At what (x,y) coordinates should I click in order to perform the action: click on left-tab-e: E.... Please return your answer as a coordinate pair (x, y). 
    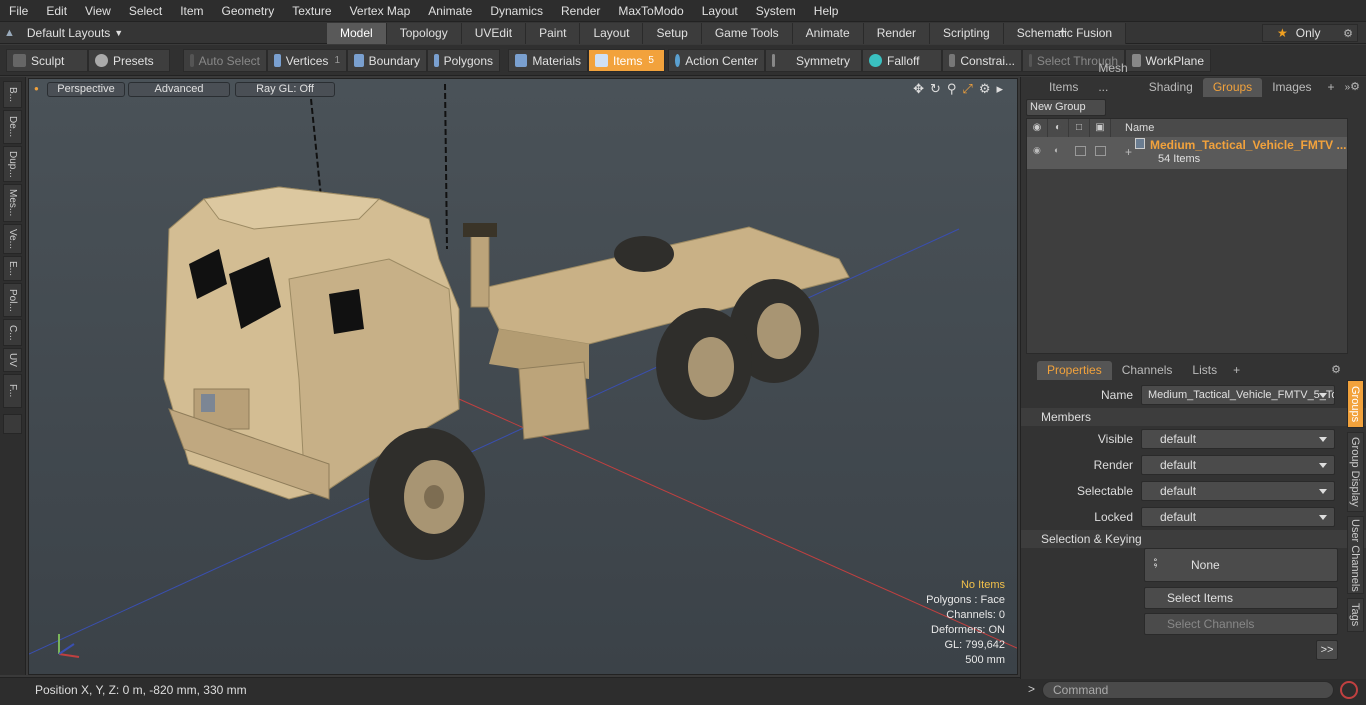
    Looking at the image, I should click on (12, 268).